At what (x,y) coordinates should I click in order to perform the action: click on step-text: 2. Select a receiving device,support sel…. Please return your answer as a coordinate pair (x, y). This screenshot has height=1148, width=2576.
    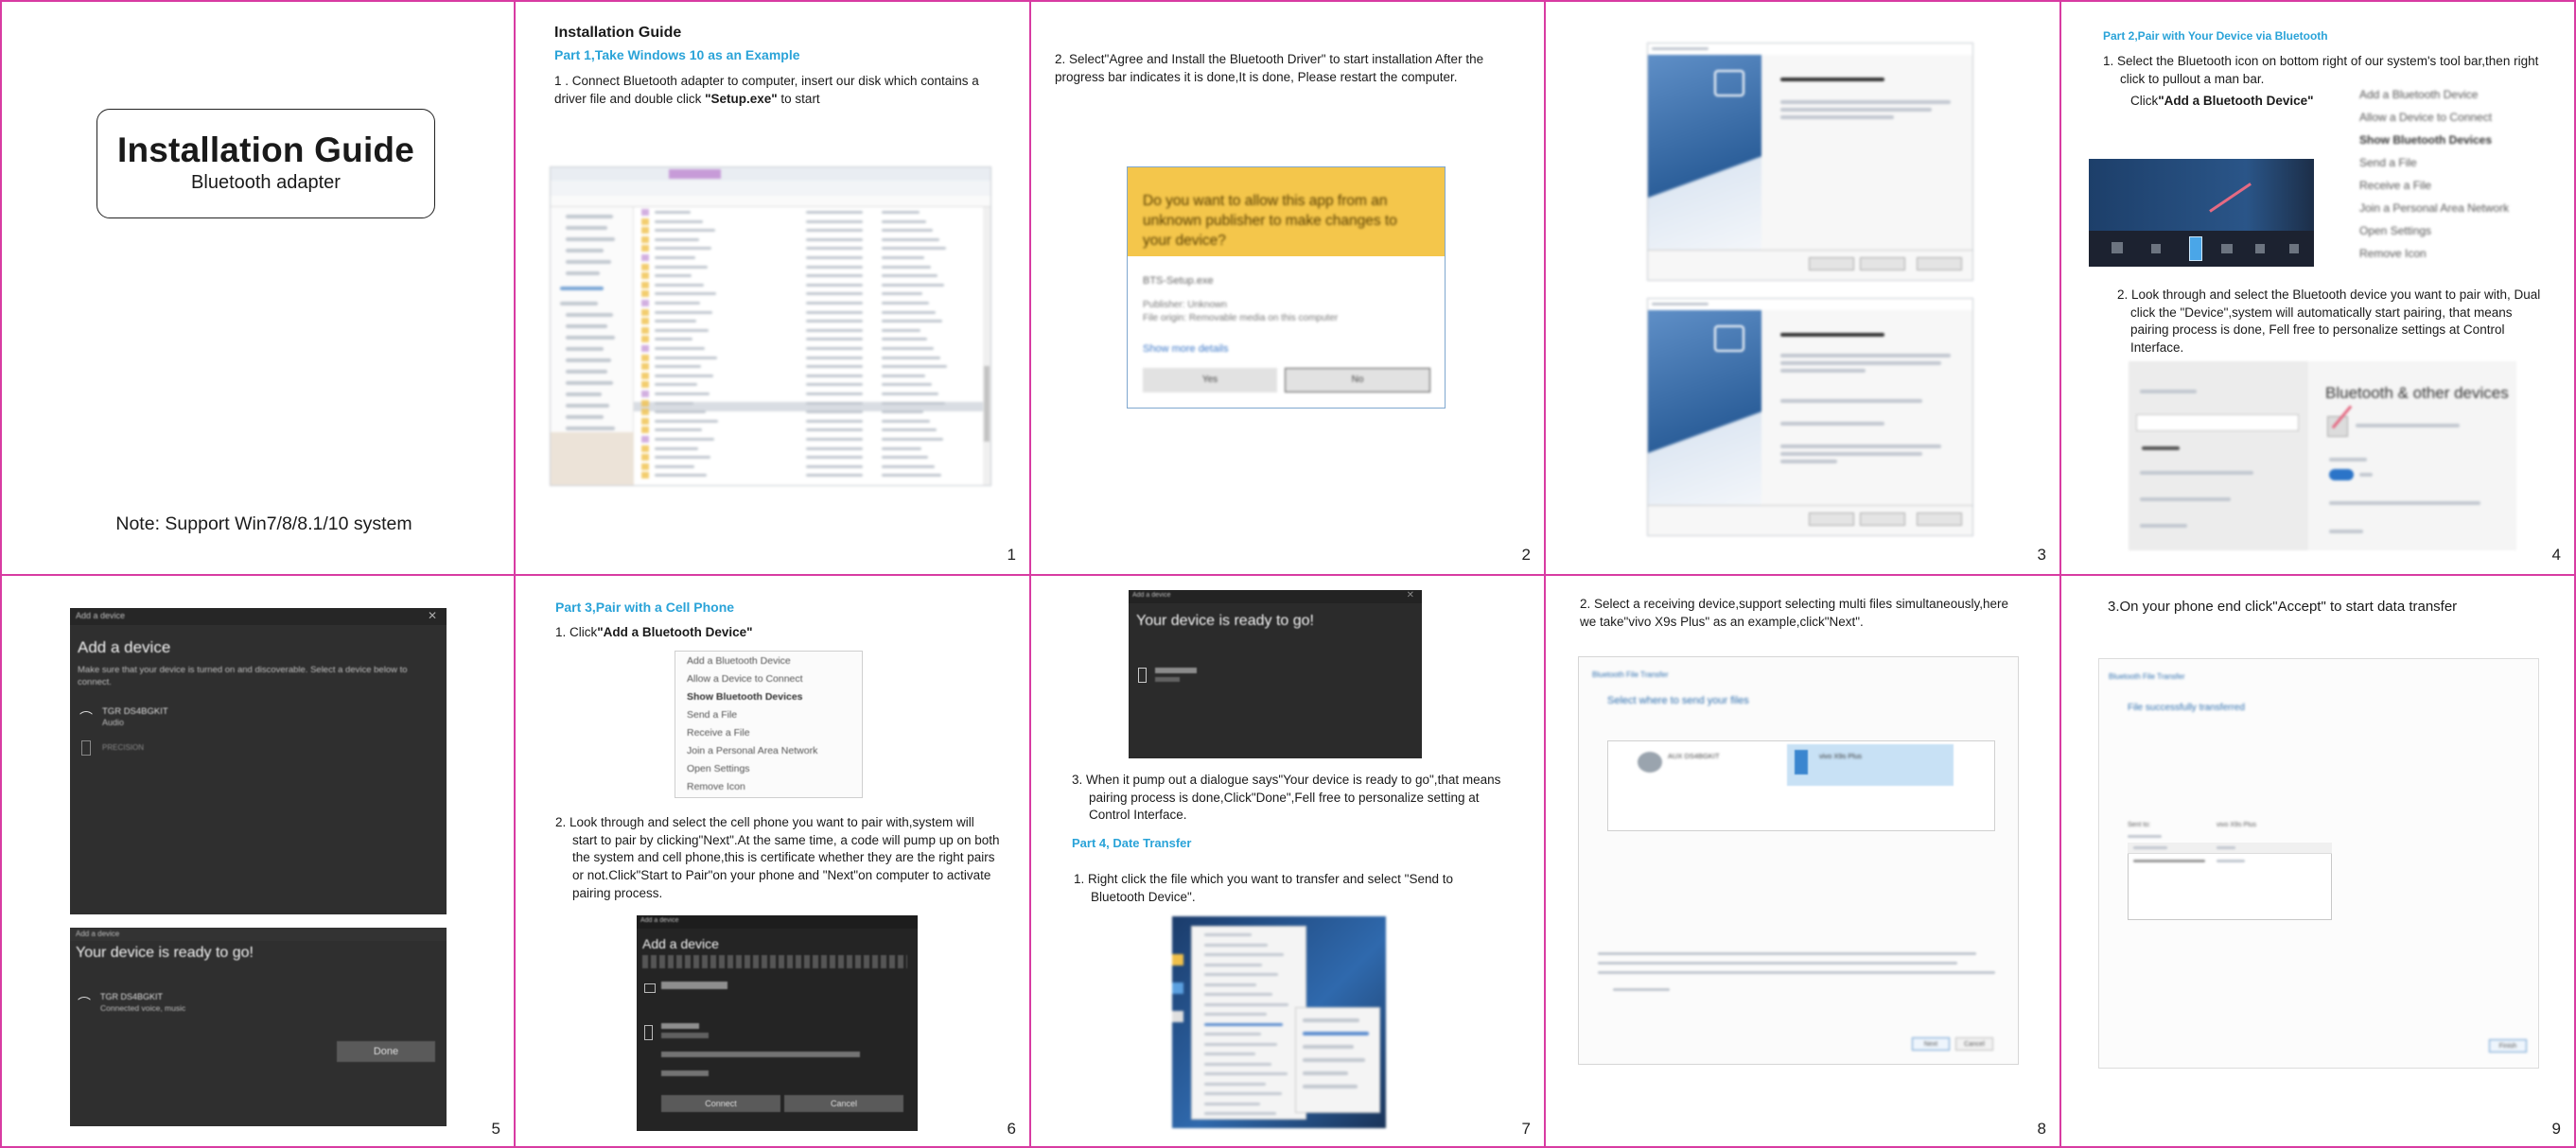
    Looking at the image, I should click on (1794, 613).